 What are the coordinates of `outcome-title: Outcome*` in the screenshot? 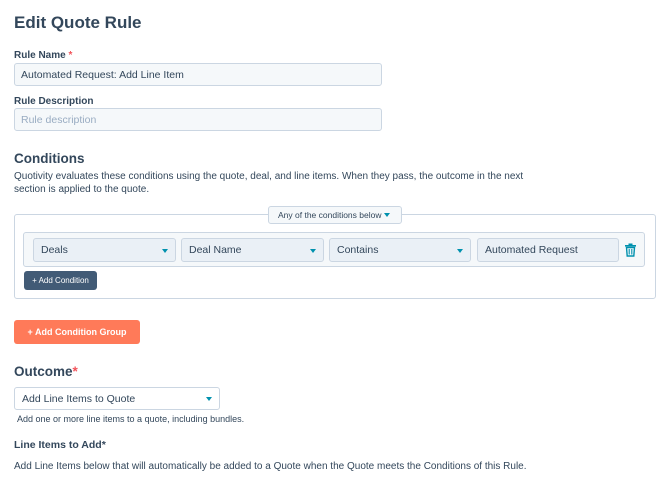 It's located at (46, 371).